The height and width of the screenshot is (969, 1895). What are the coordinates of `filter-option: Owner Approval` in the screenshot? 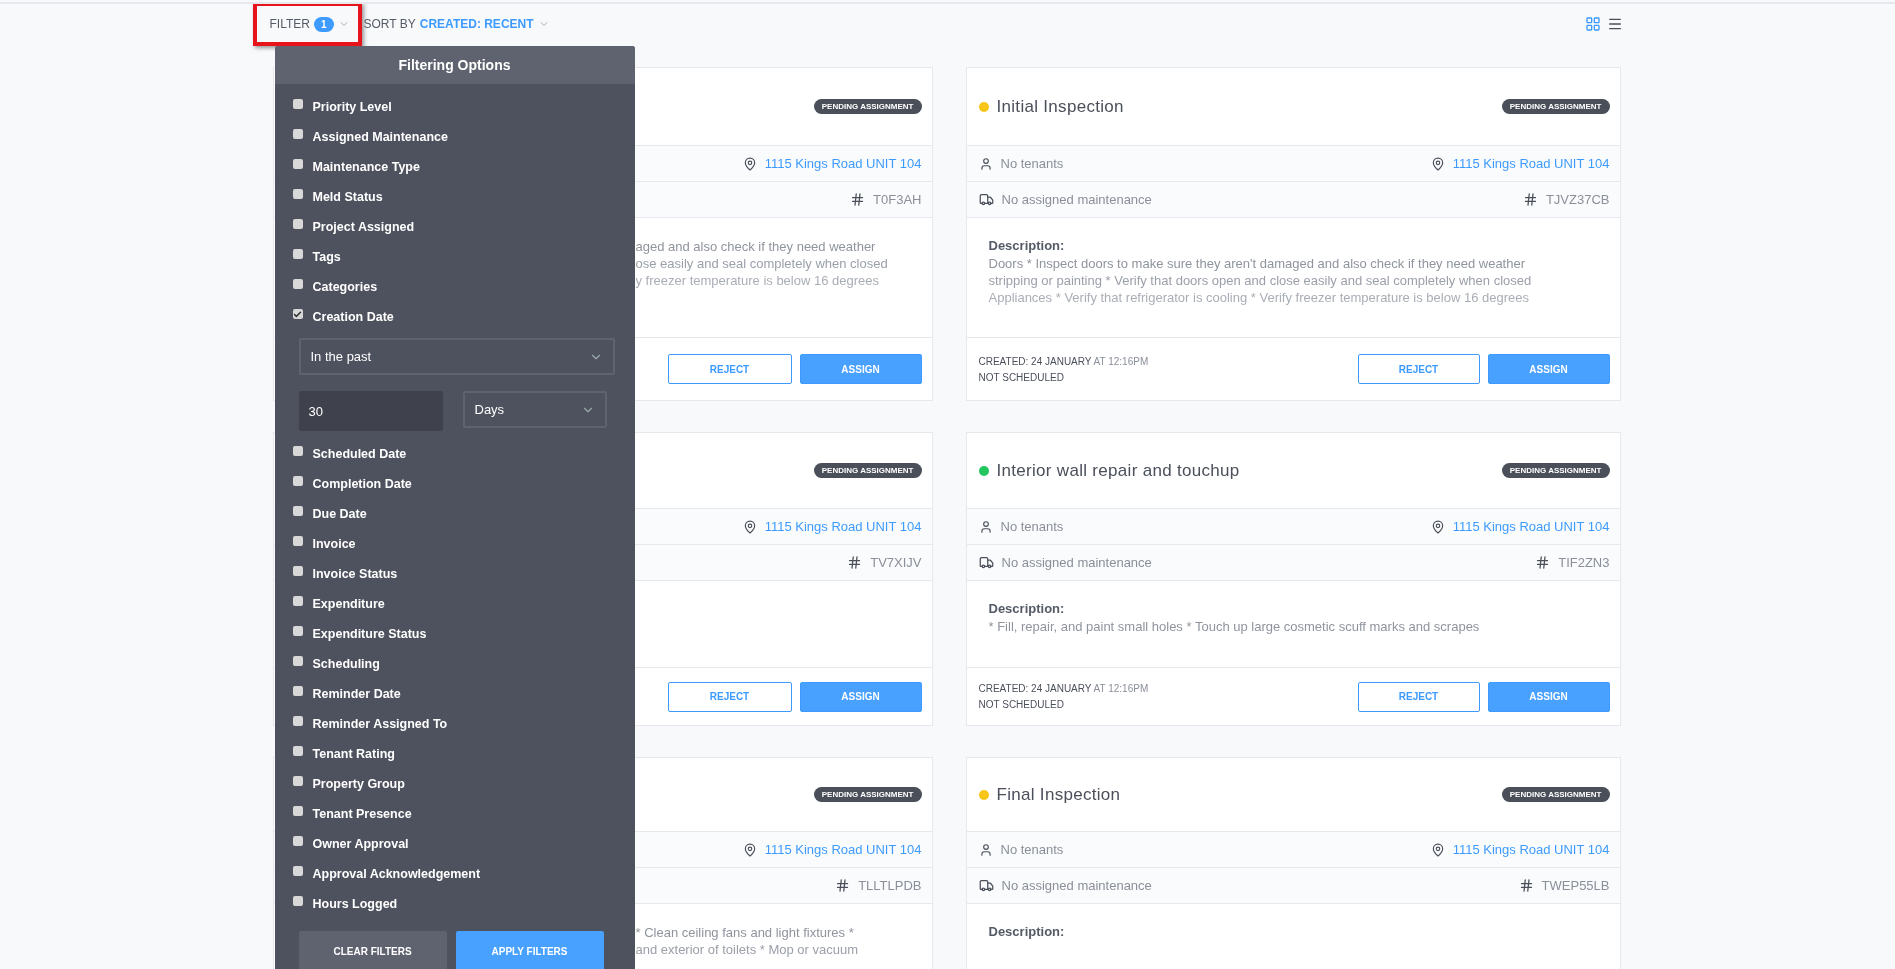 It's located at (463, 844).